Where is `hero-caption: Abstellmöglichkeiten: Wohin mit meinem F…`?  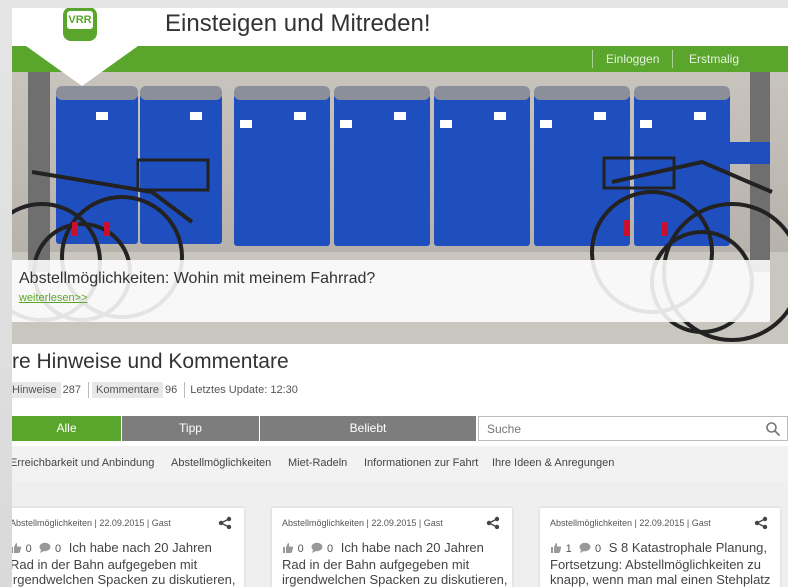
hero-caption: Abstellmöglichkeiten: Wohin mit meinem F… is located at coordinates (391, 291).